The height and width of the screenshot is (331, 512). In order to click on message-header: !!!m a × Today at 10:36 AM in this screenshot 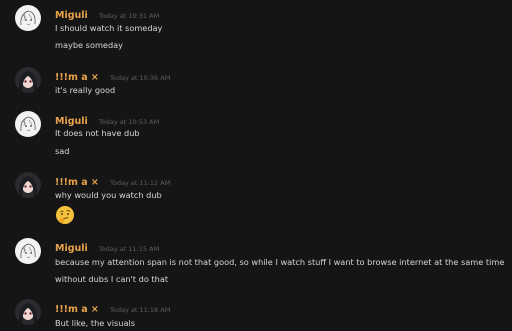, I will do `click(112, 75)`.